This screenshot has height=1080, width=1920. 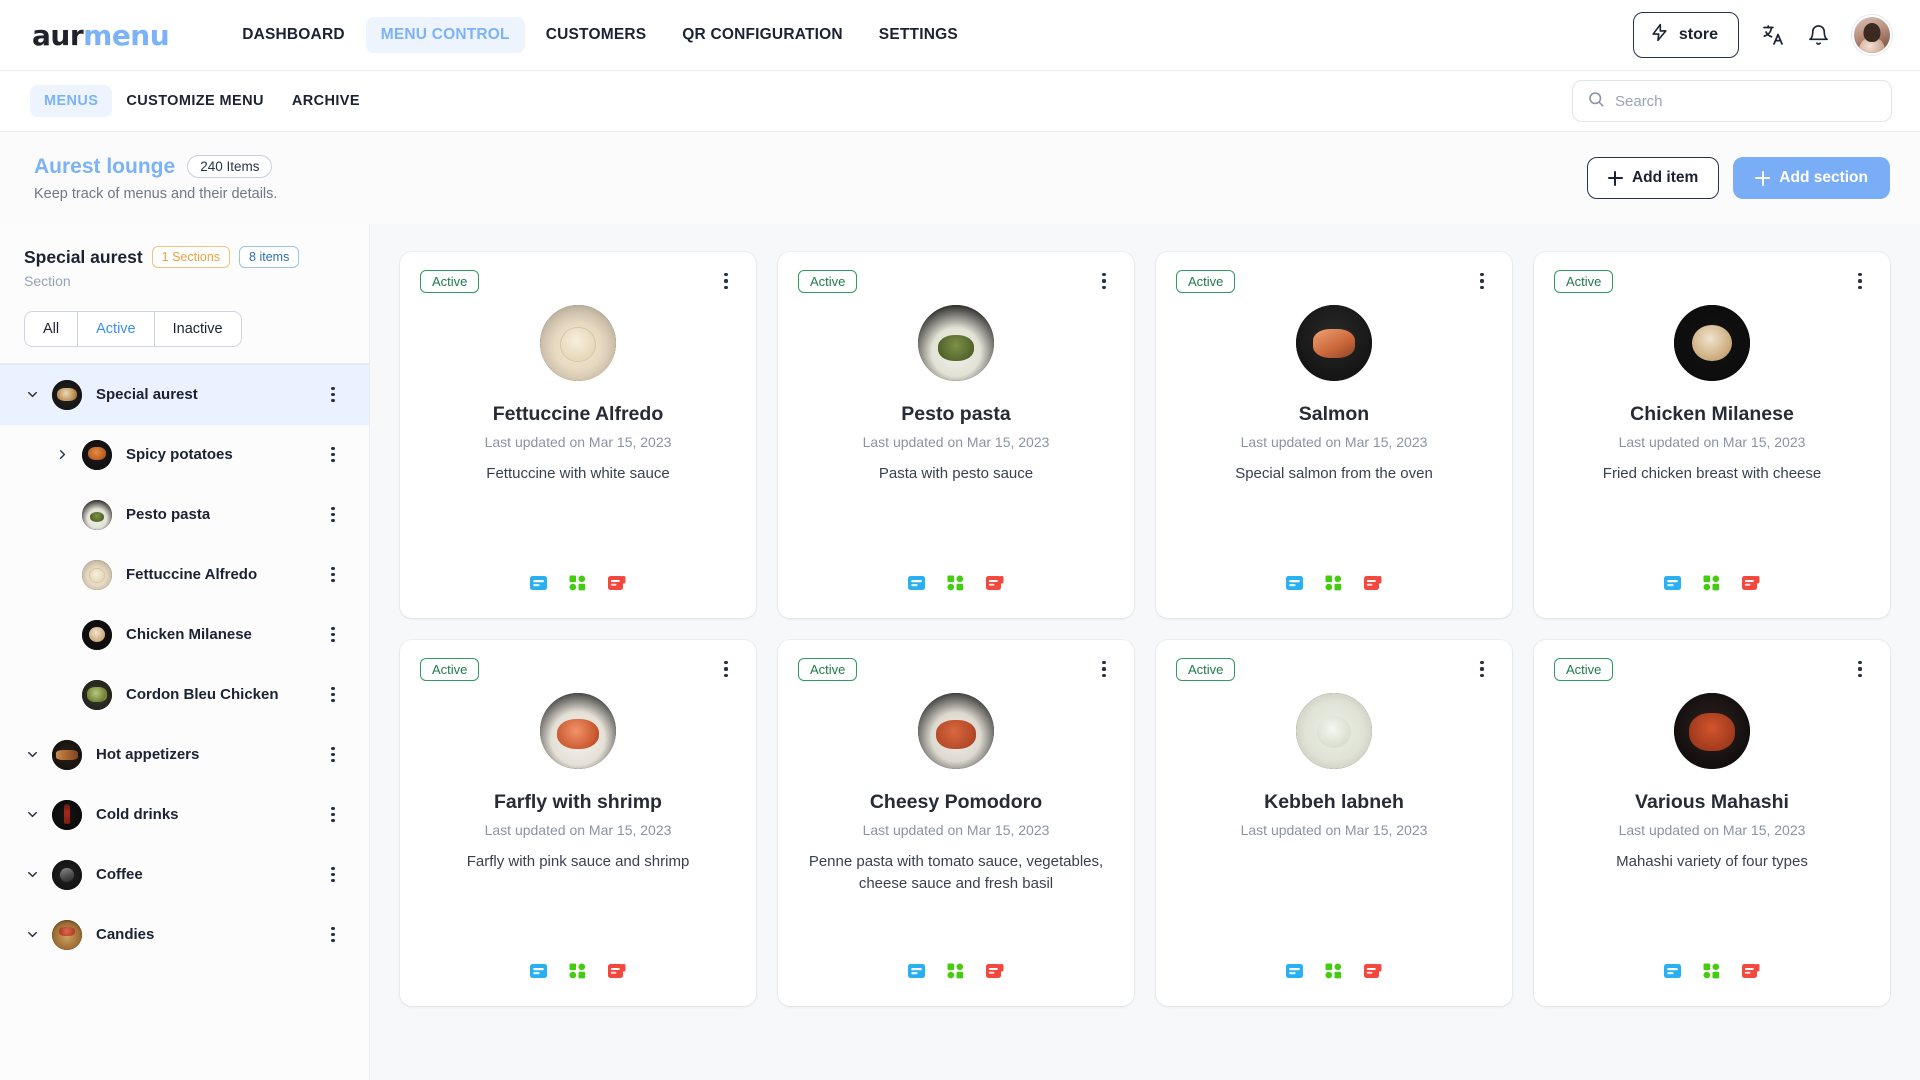 What do you see at coordinates (918, 35) in the screenshot?
I see `nav-settings: SETTINGS` at bounding box center [918, 35].